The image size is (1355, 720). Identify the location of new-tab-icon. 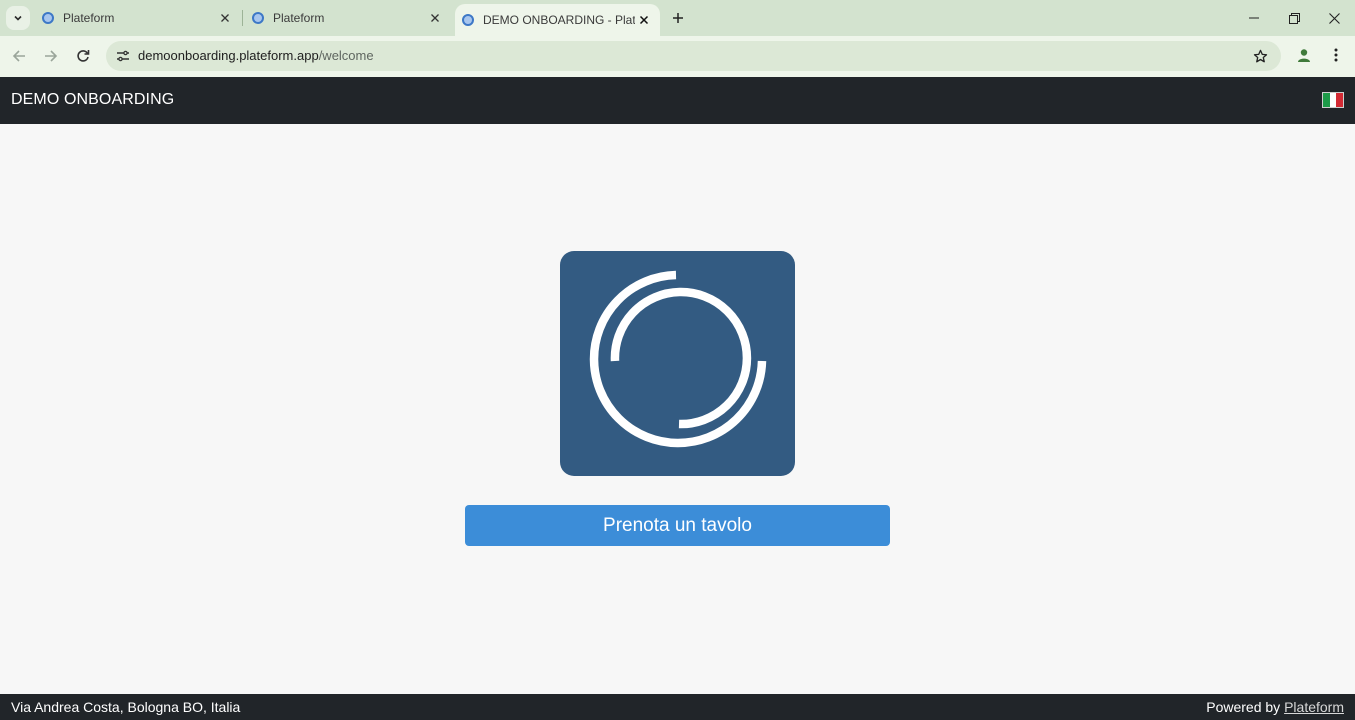
(678, 18).